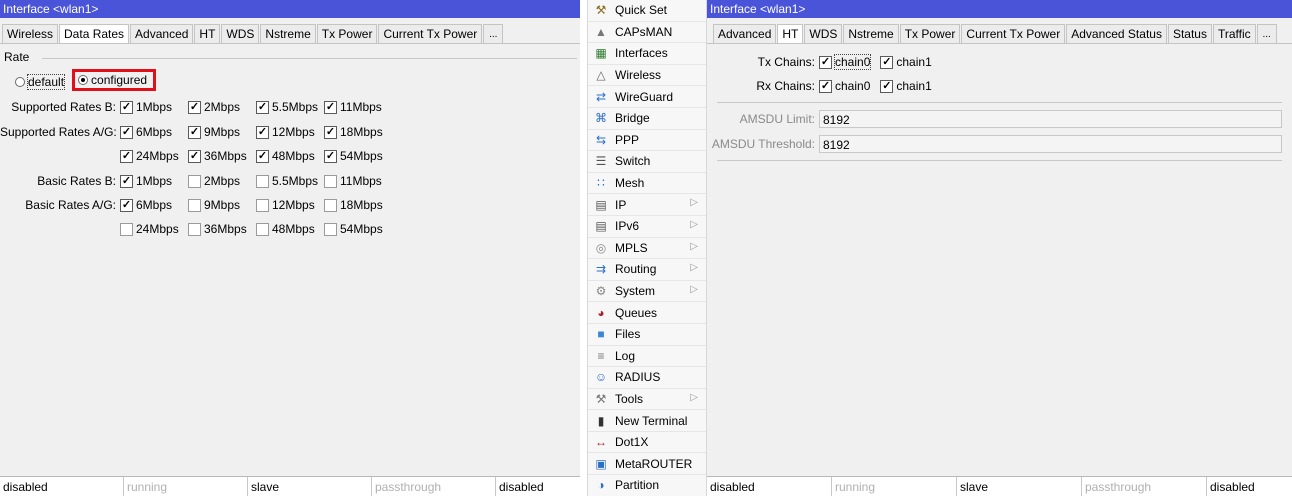  Describe the element at coordinates (647, 357) in the screenshot. I see `menu-item-log: ≡ Log` at that location.